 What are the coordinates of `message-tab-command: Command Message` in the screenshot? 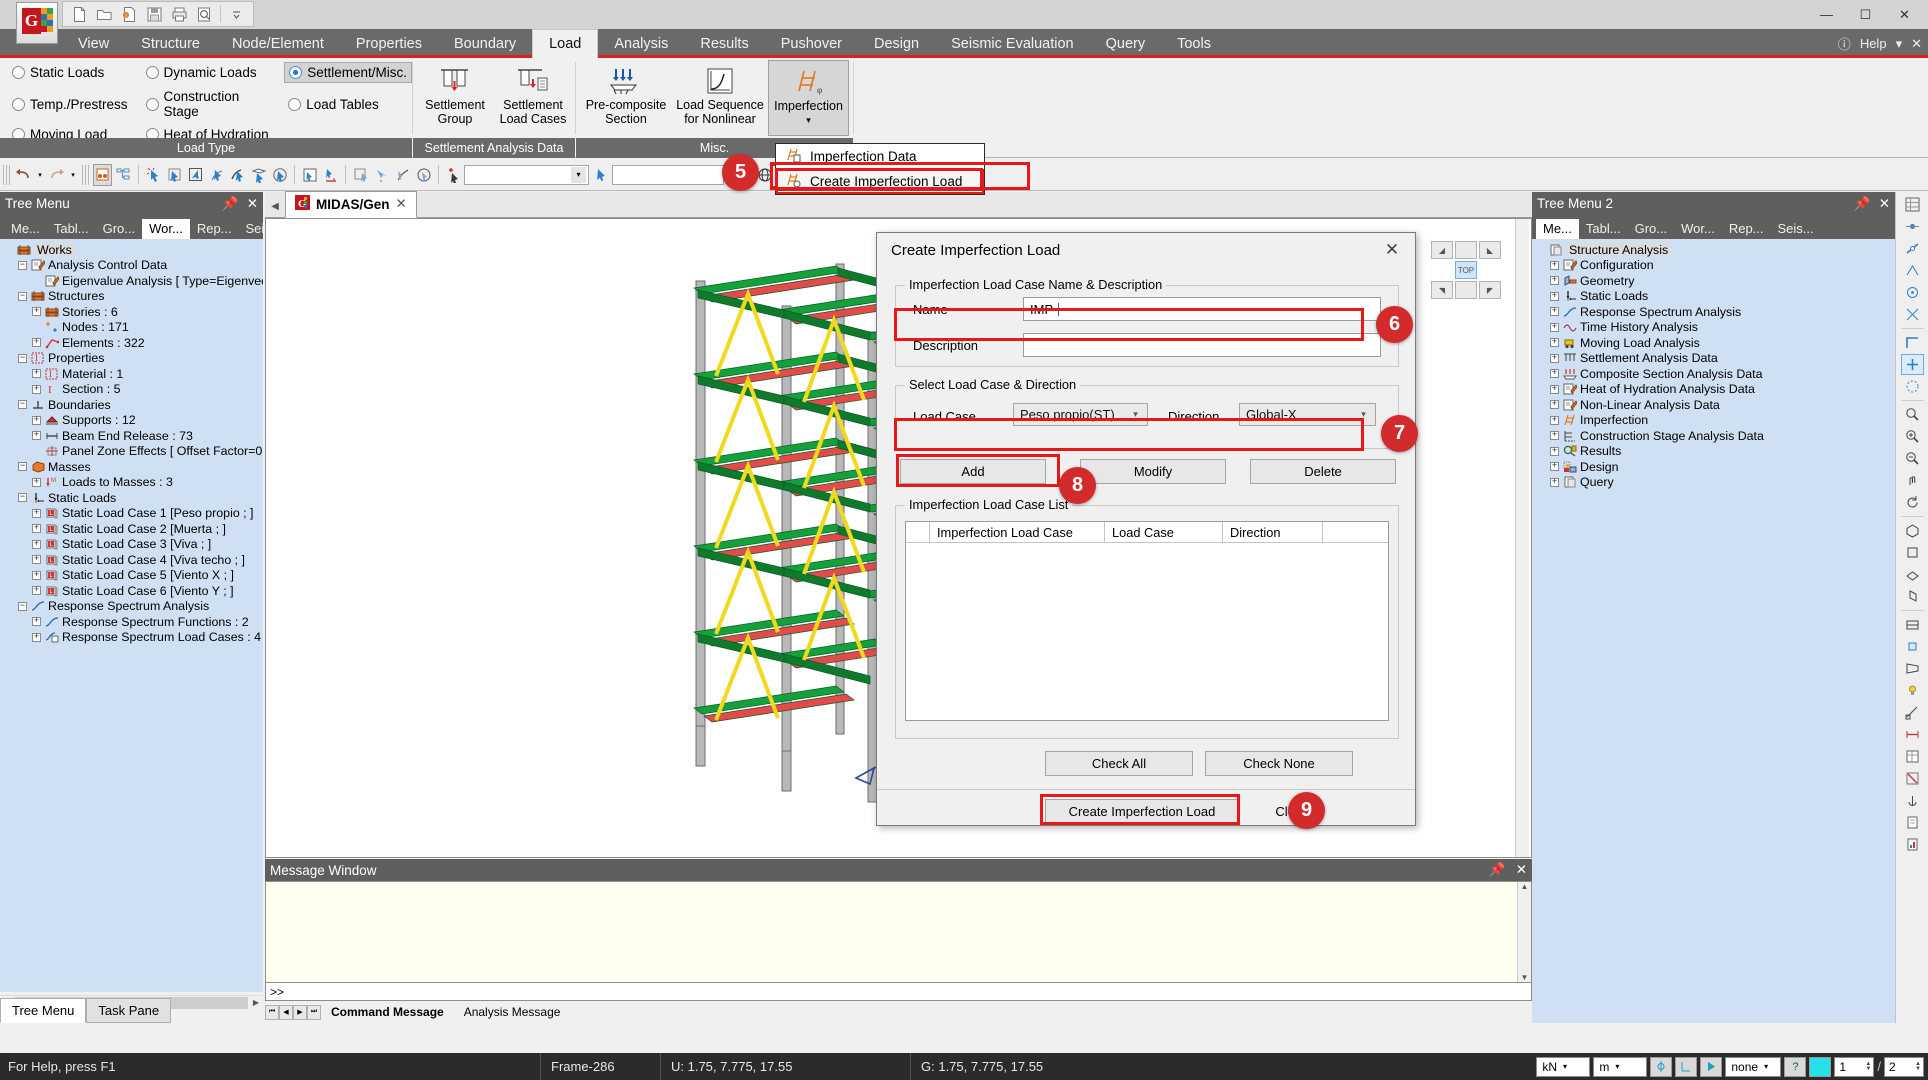 It's located at (387, 1012).